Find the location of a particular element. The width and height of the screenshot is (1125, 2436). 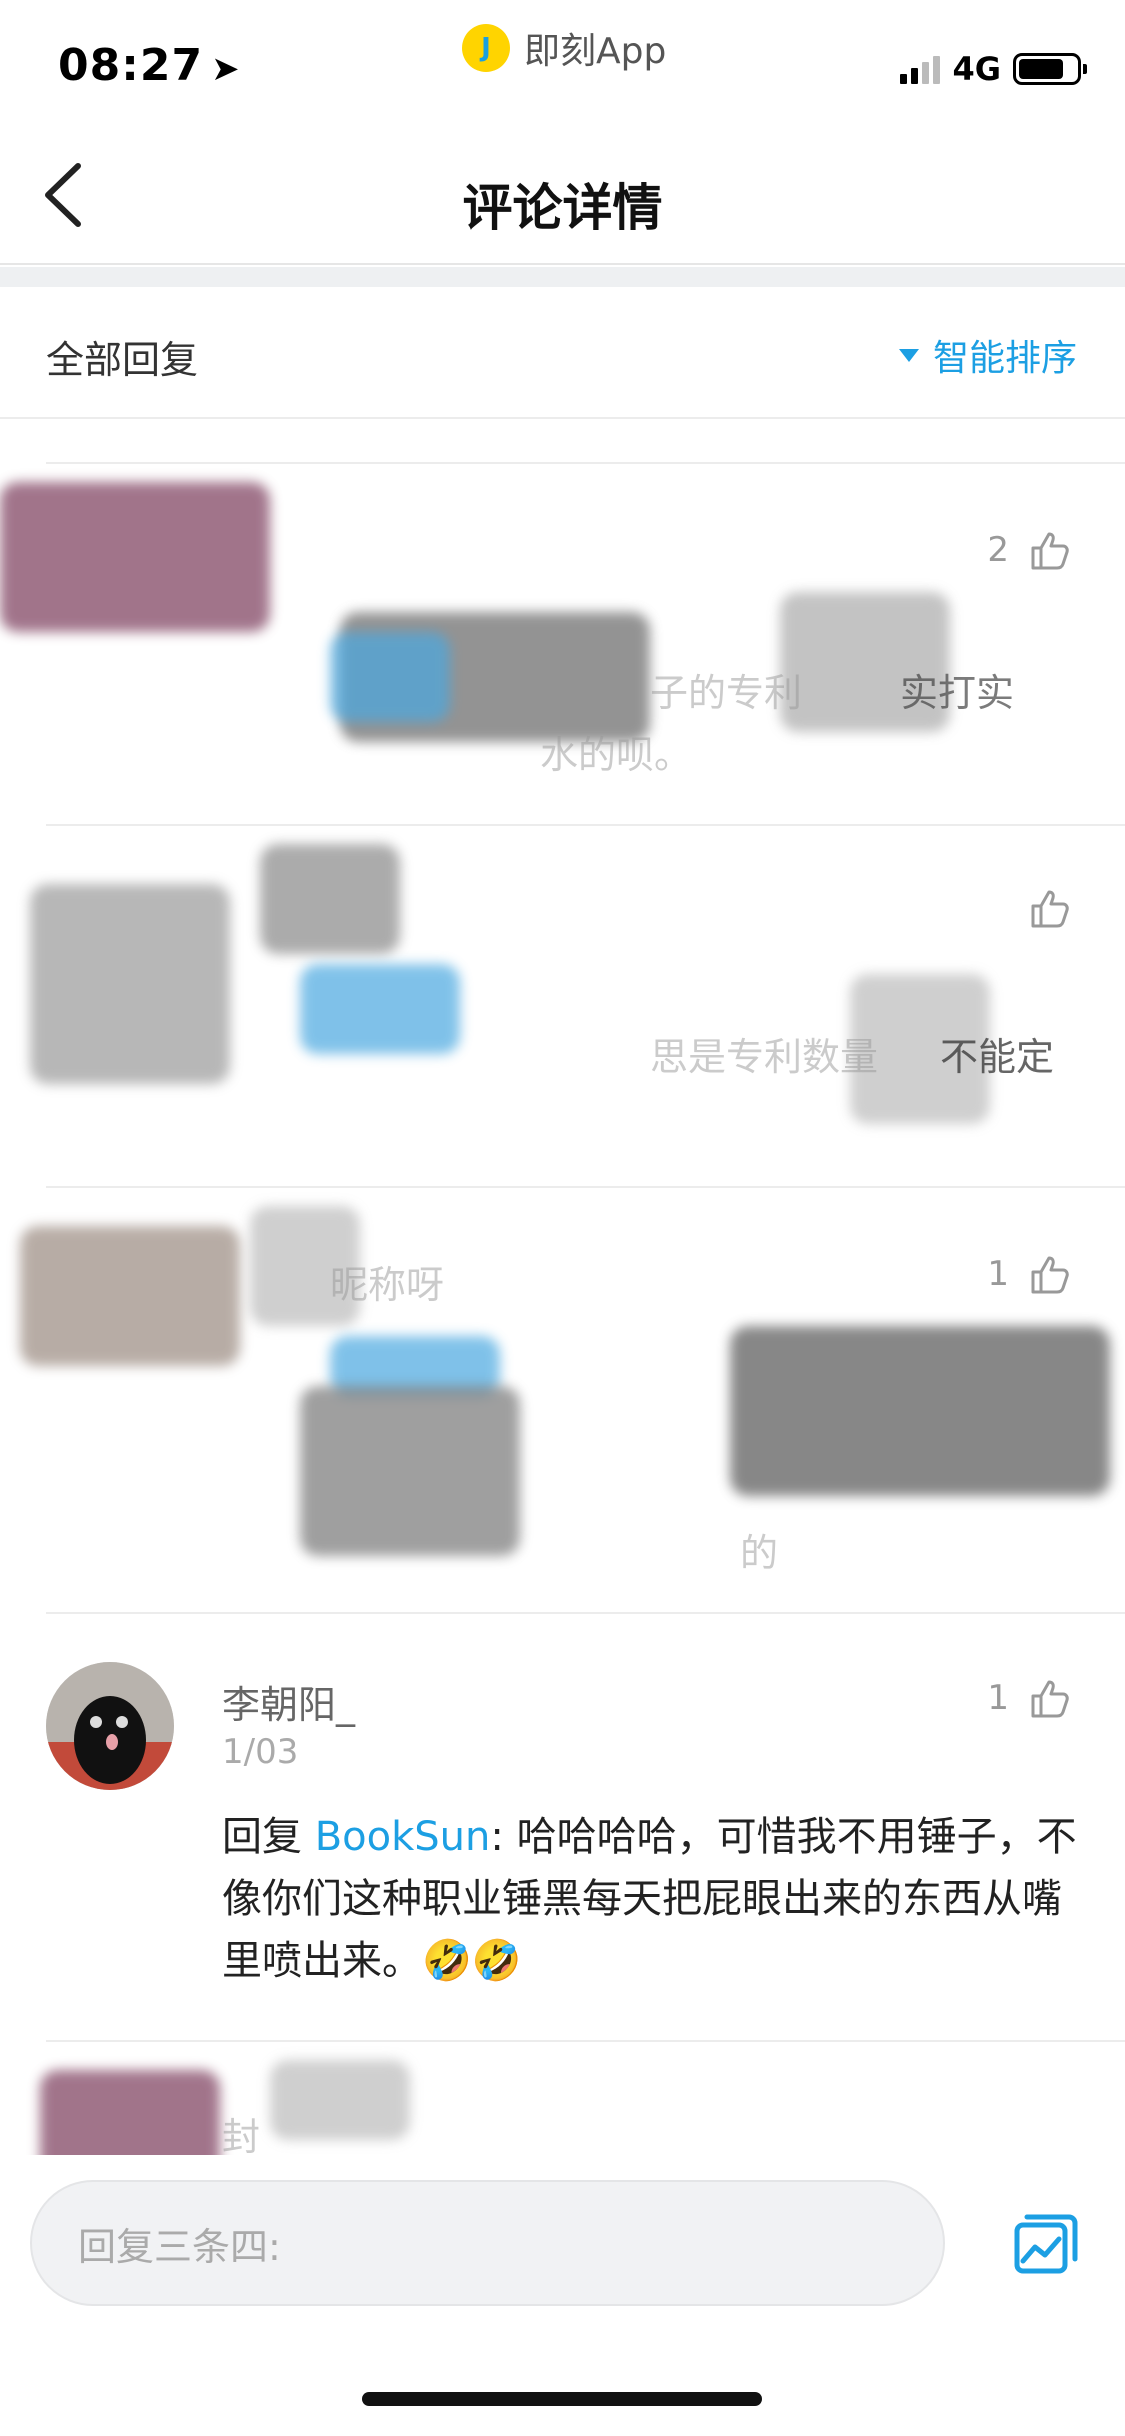

reply-input: 回复三条四: is located at coordinates (487, 2243).